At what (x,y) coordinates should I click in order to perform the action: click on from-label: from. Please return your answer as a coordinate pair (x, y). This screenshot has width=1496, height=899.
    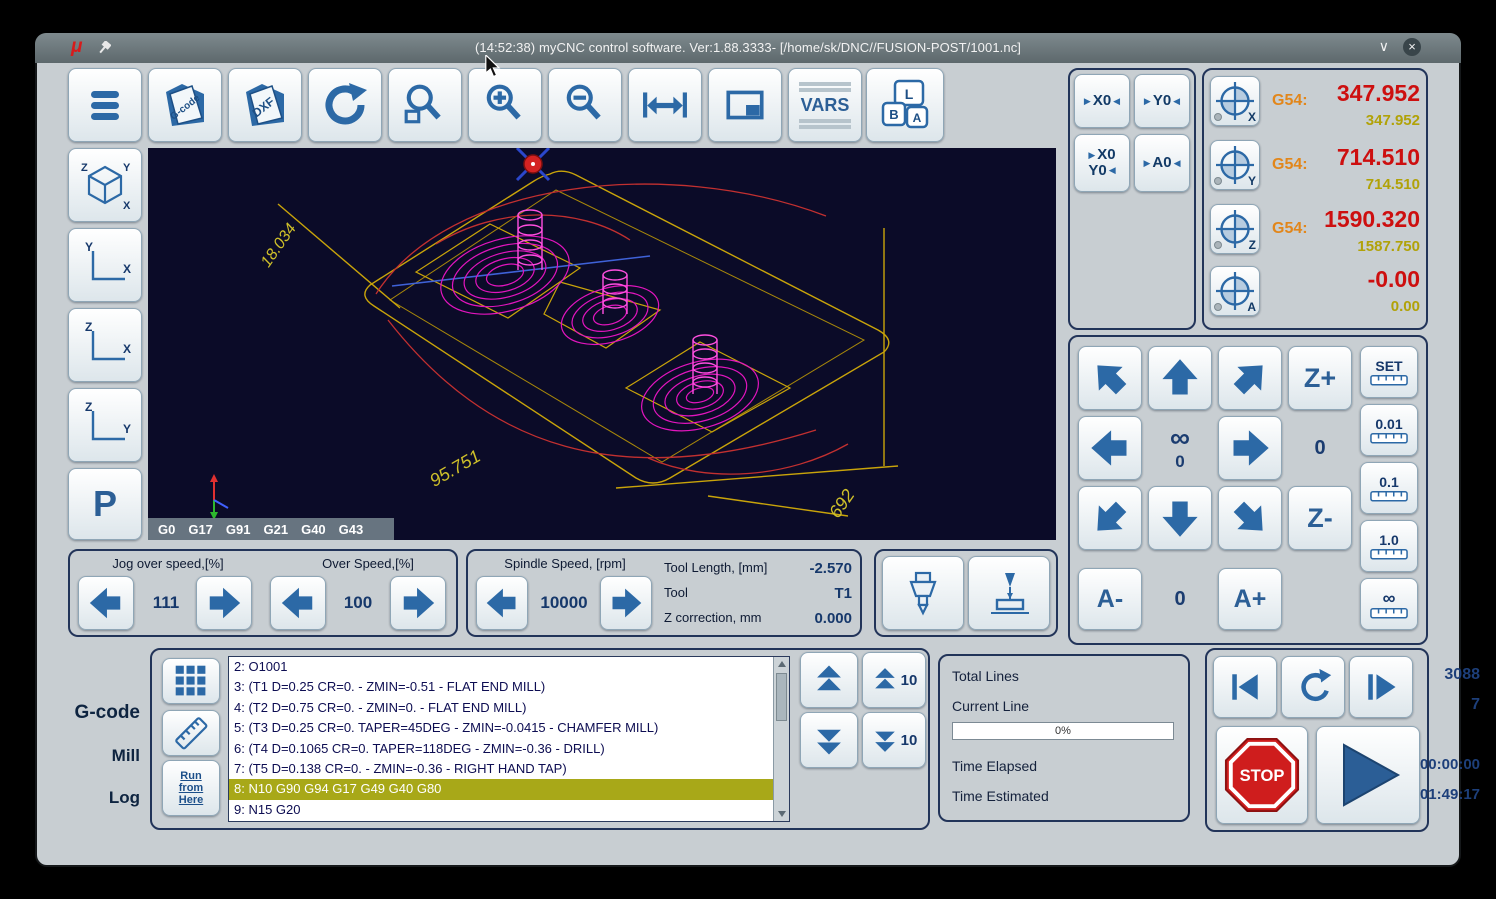
    Looking at the image, I should click on (191, 787).